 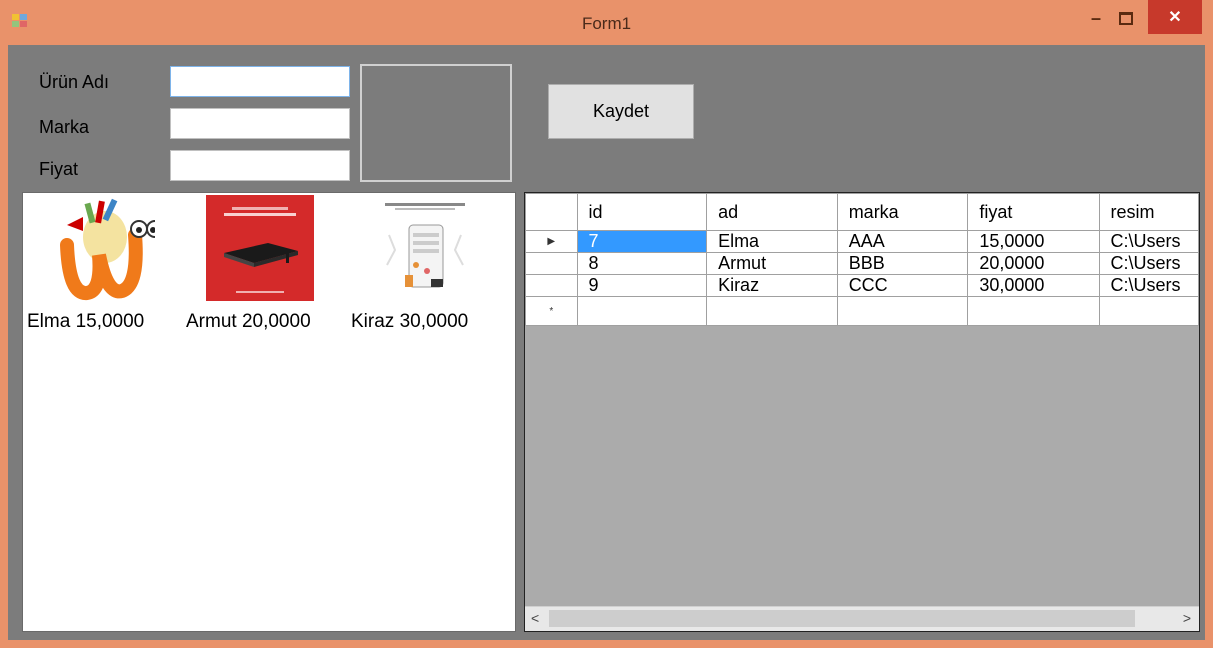 I want to click on maximize-button, so click(x=1126, y=18).